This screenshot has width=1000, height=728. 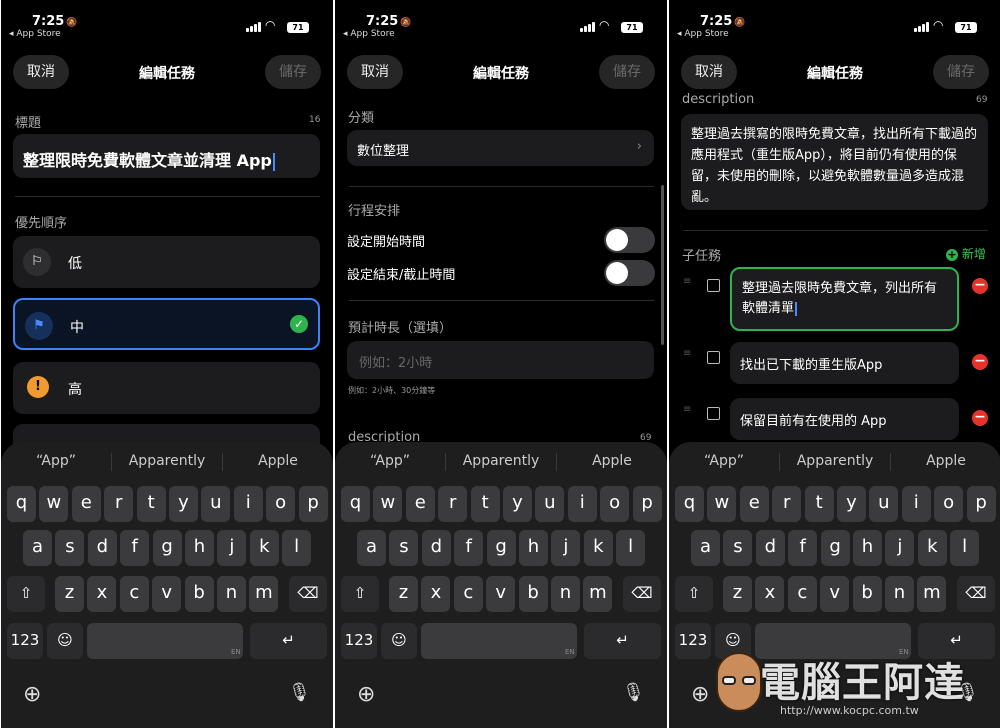 I want to click on scrollbar, so click(x=662, y=265).